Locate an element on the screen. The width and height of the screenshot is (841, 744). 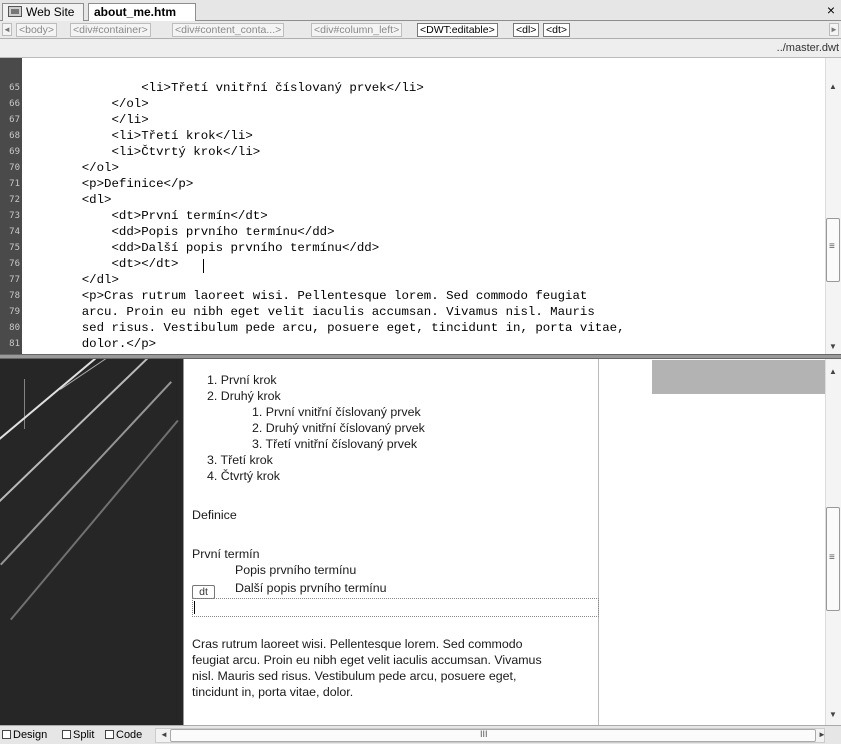
empty-definition-term is located at coordinates (395, 607).